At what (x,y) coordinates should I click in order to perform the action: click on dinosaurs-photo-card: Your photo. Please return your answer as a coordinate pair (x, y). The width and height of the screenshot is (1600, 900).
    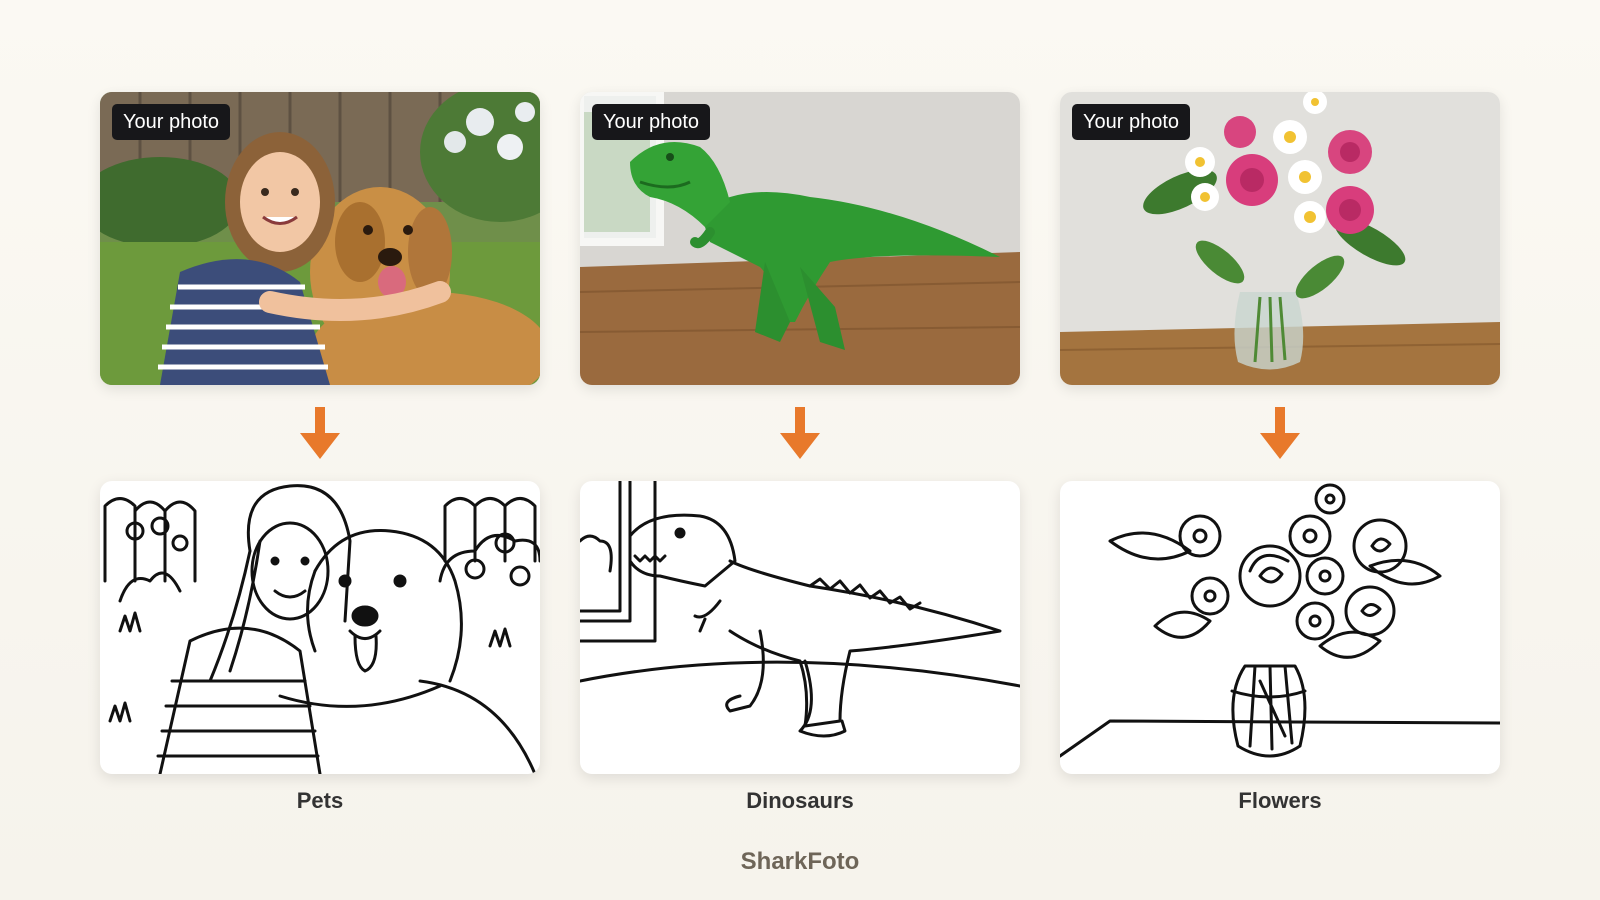
    Looking at the image, I should click on (800, 238).